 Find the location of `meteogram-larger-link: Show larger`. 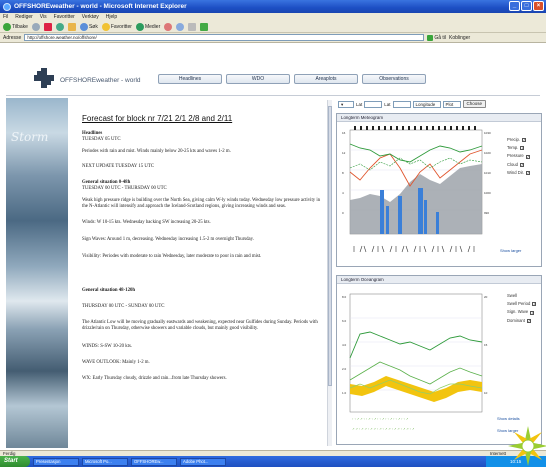

meteogram-larger-link: Show larger is located at coordinates (510, 250).